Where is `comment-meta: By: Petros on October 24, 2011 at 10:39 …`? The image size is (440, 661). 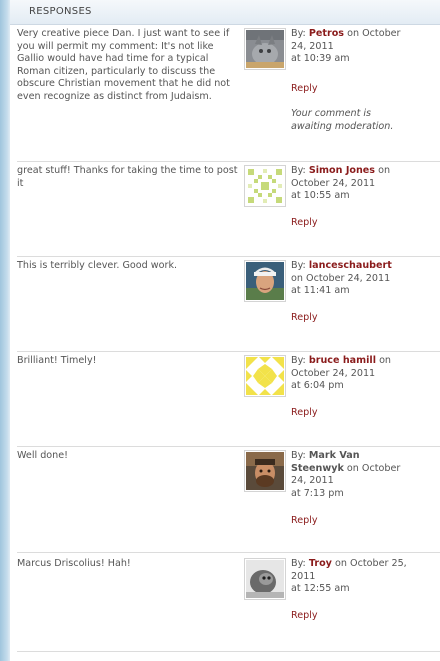 comment-meta: By: Petros on October 24, 2011 at 10:39 … is located at coordinates (350, 47).